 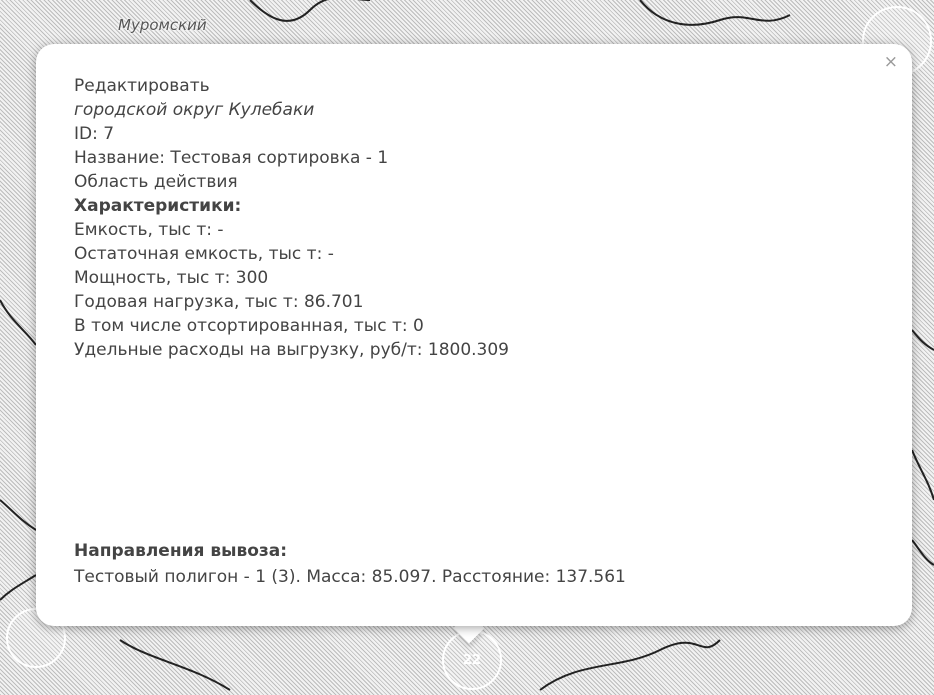 What do you see at coordinates (181, 551) in the screenshot?
I see `directions-heading: Направления вывоза:` at bounding box center [181, 551].